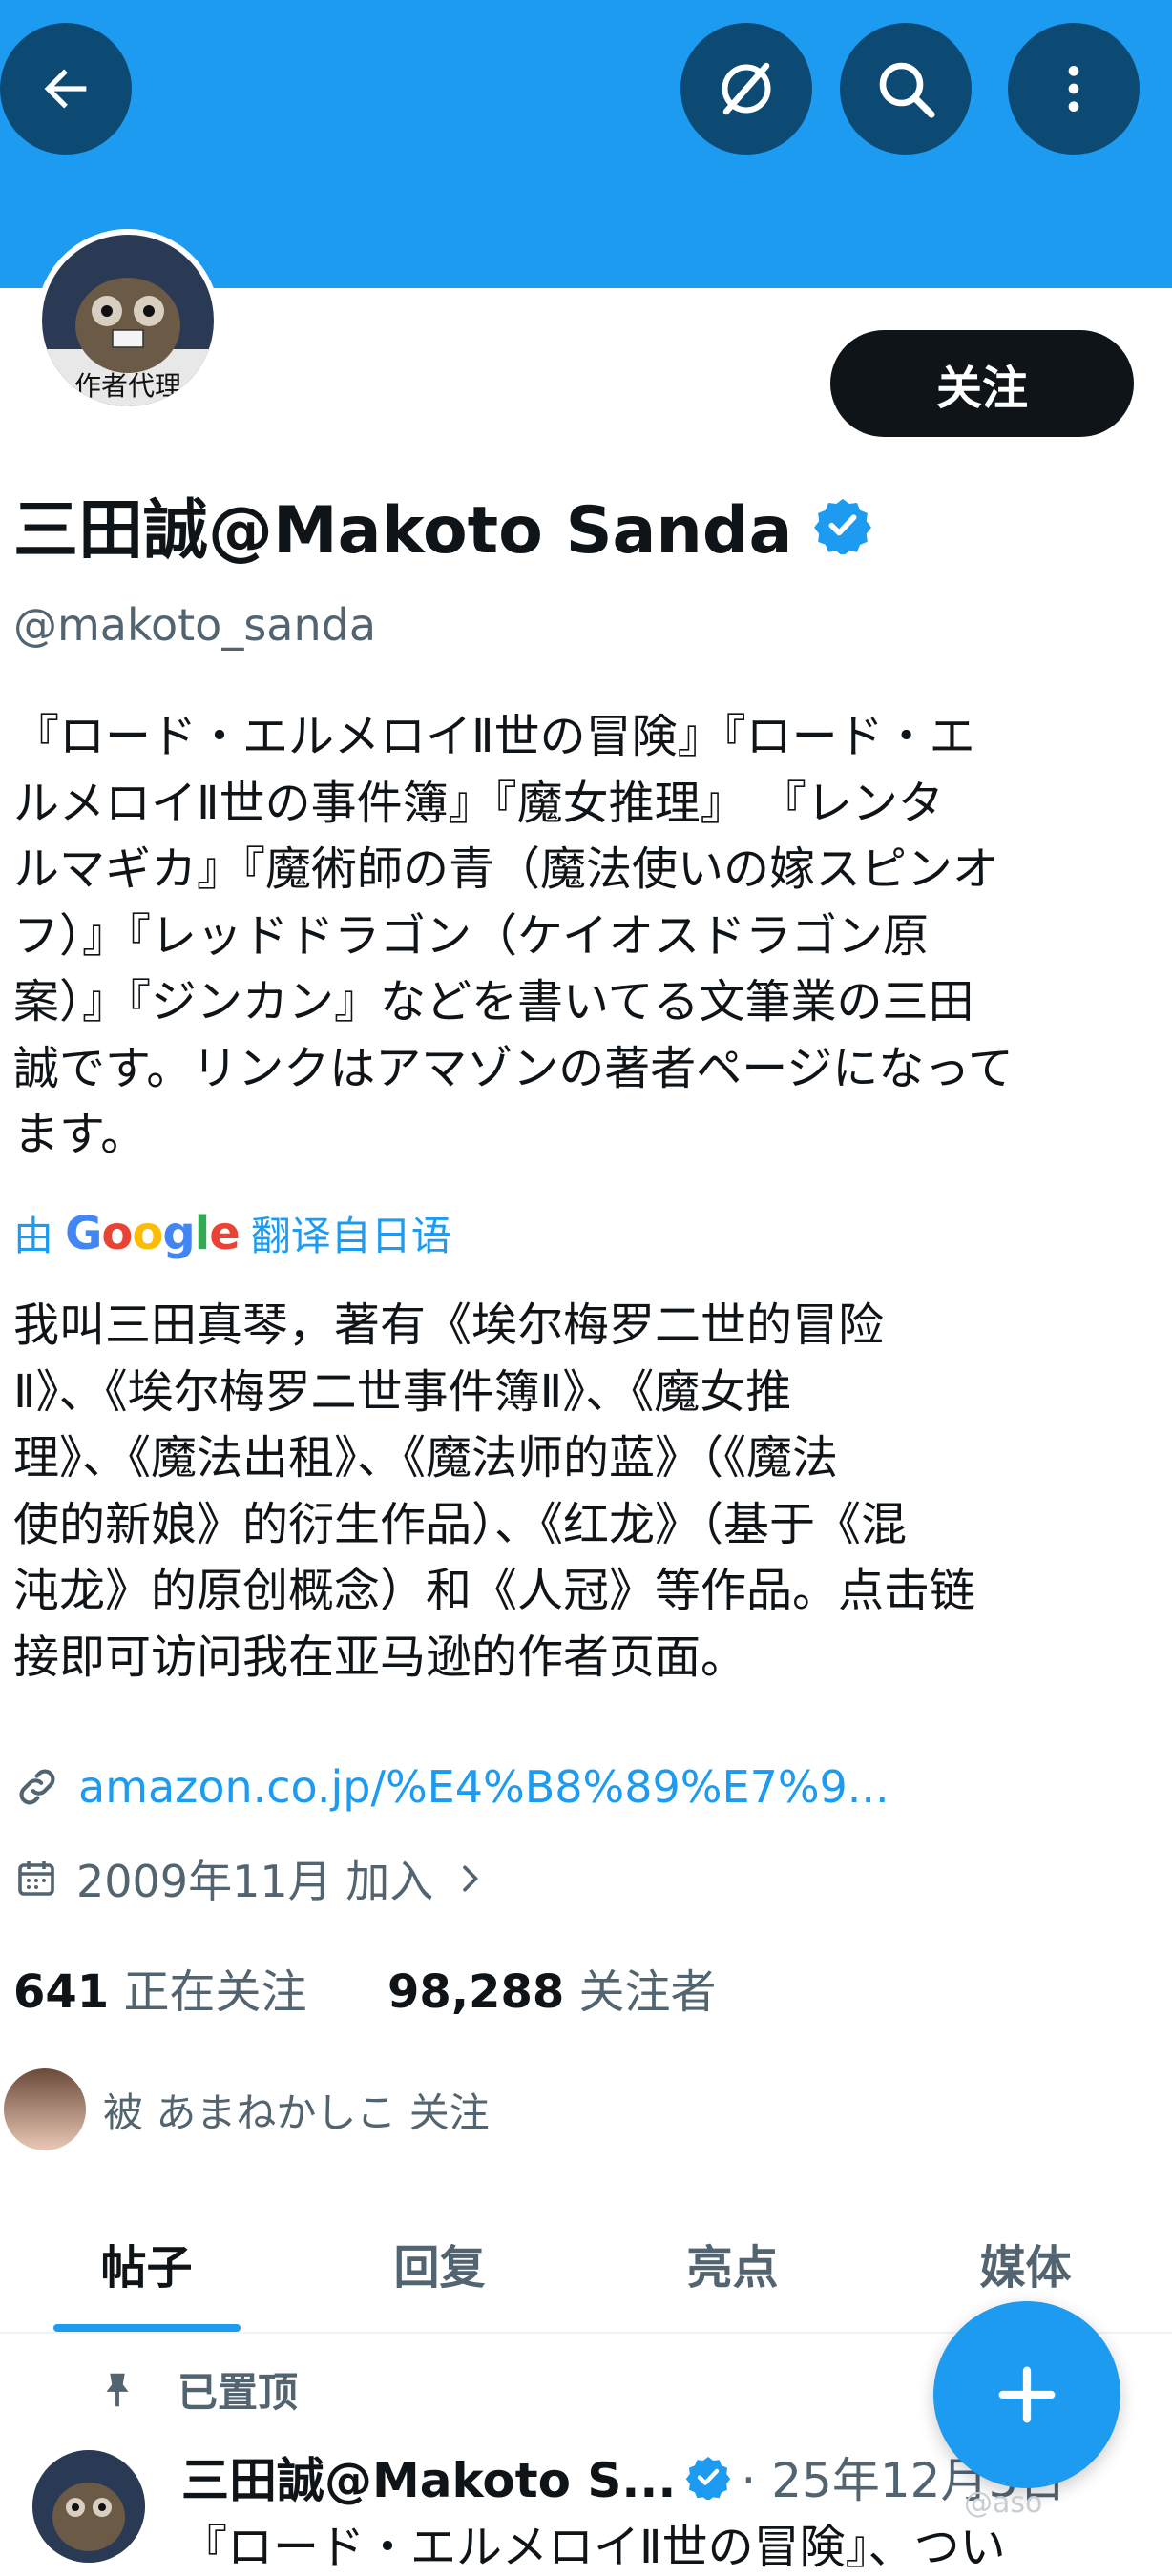 The height and width of the screenshot is (2576, 1172). What do you see at coordinates (494, 736) in the screenshot?
I see `bio-line: 『ロード・エルメロイⅡ世の冒険』『ロード・エ` at bounding box center [494, 736].